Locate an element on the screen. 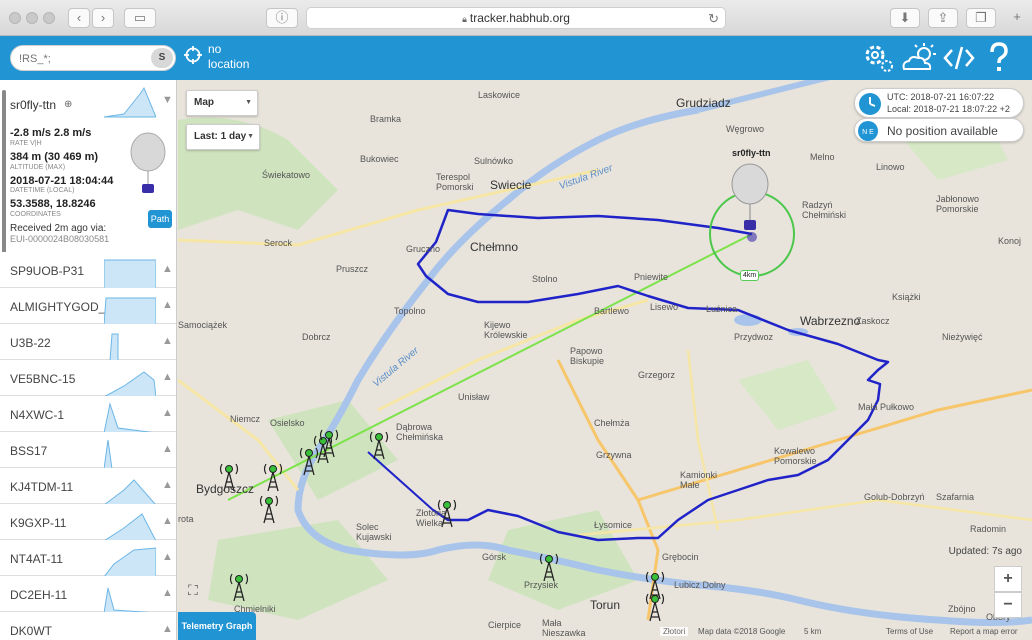  place-label-laskowice: Laskowice is located at coordinates (499, 95).